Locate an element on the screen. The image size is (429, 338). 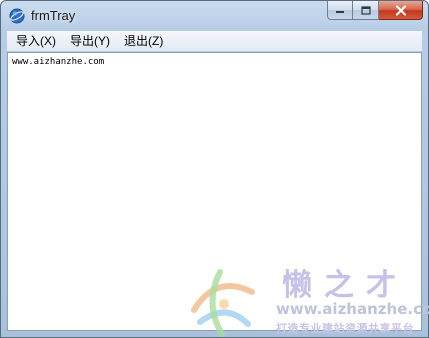
caption-buttons is located at coordinates (375, 11).